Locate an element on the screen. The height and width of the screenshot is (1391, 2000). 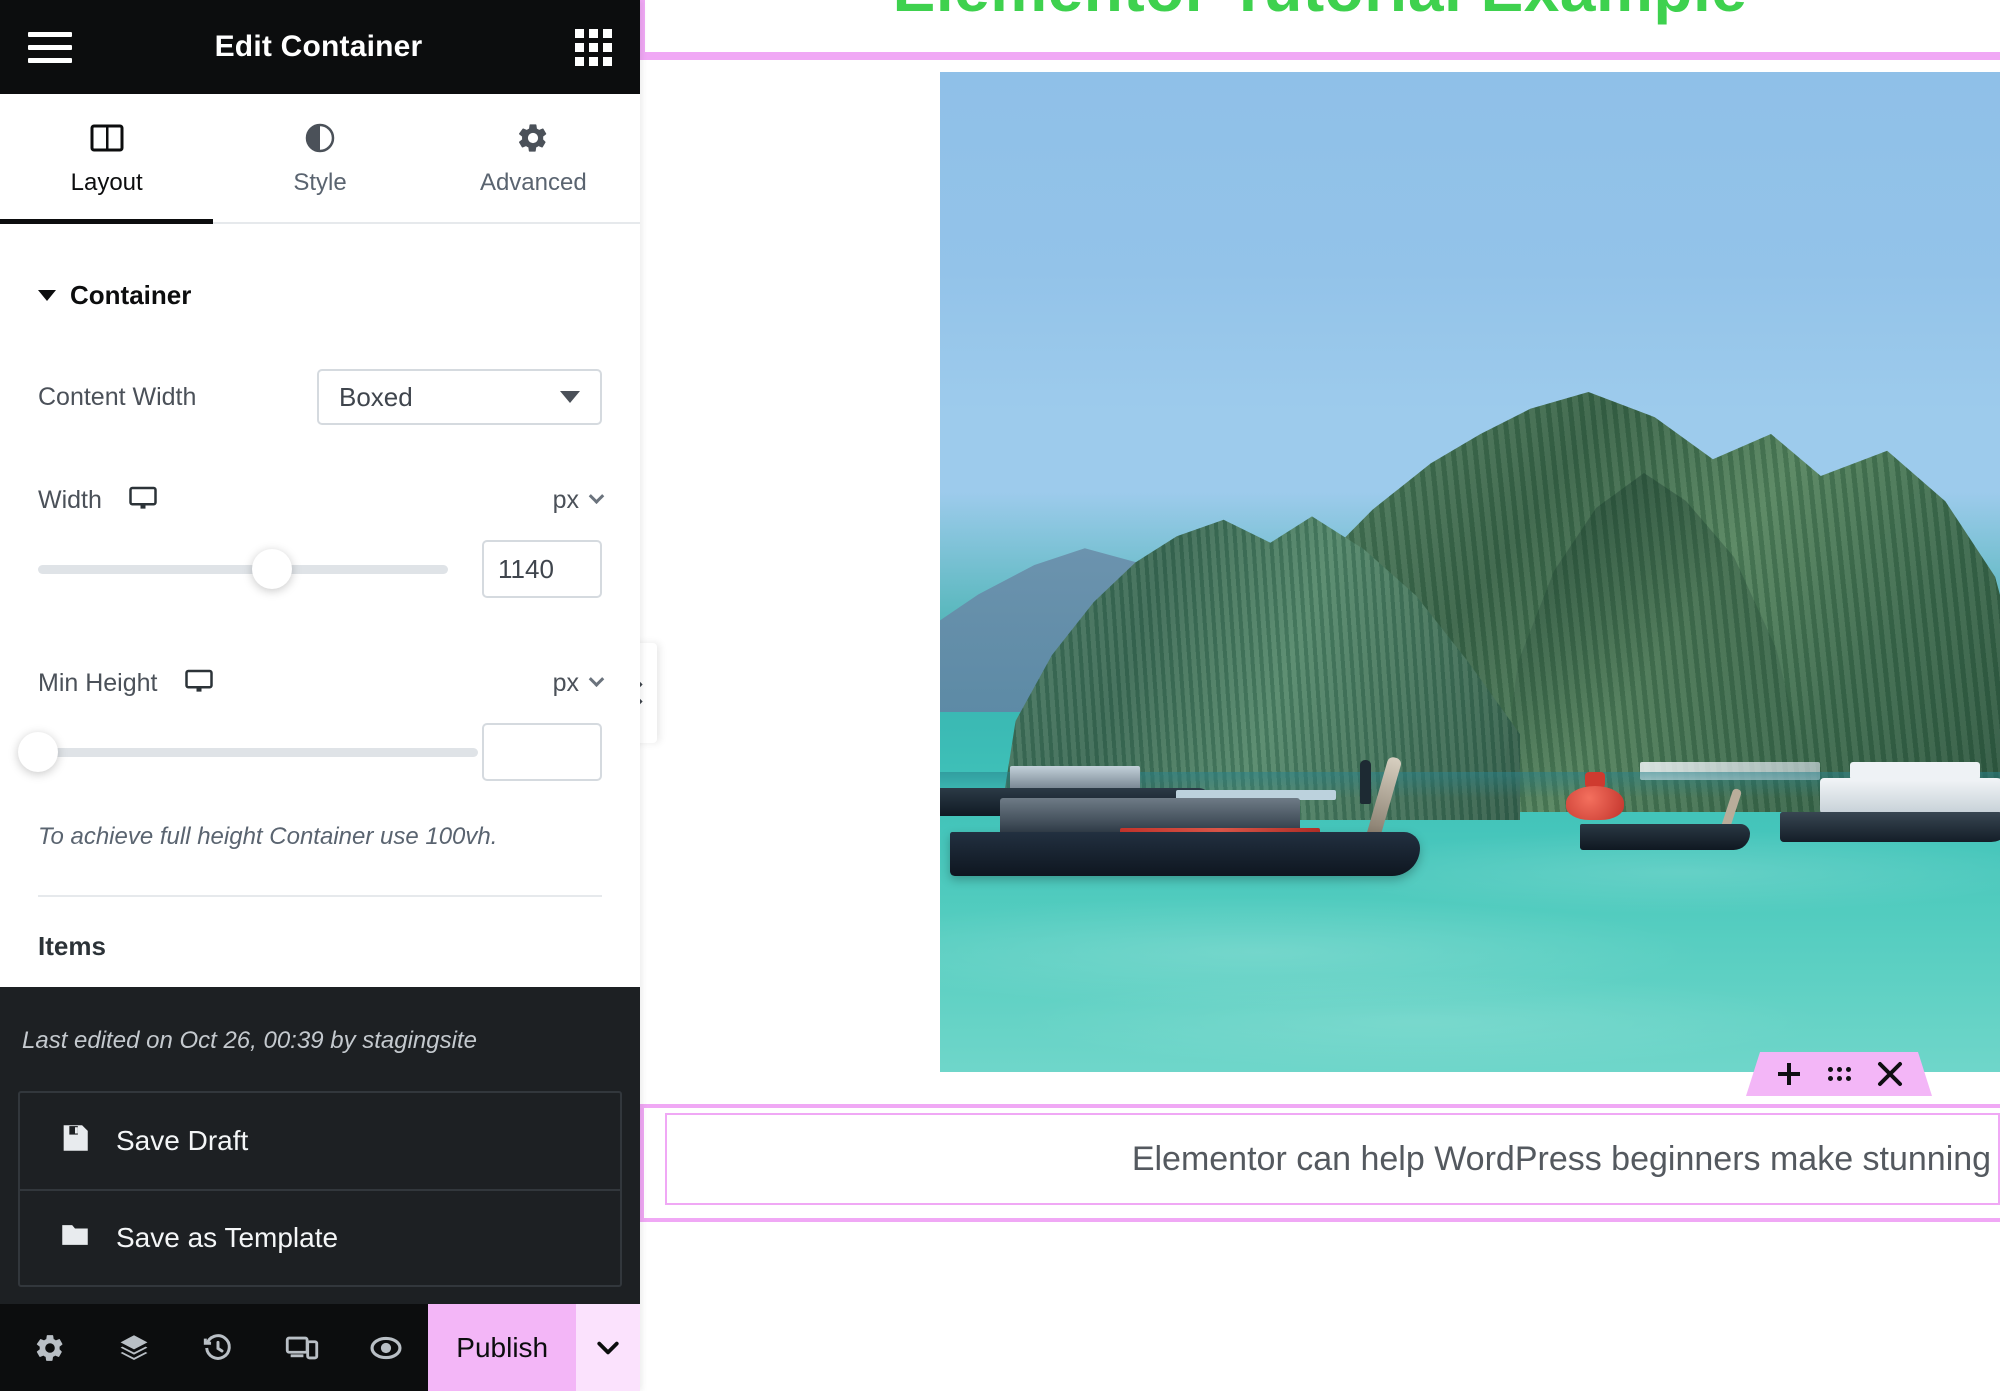
publish-label: Publish is located at coordinates (502, 1347).